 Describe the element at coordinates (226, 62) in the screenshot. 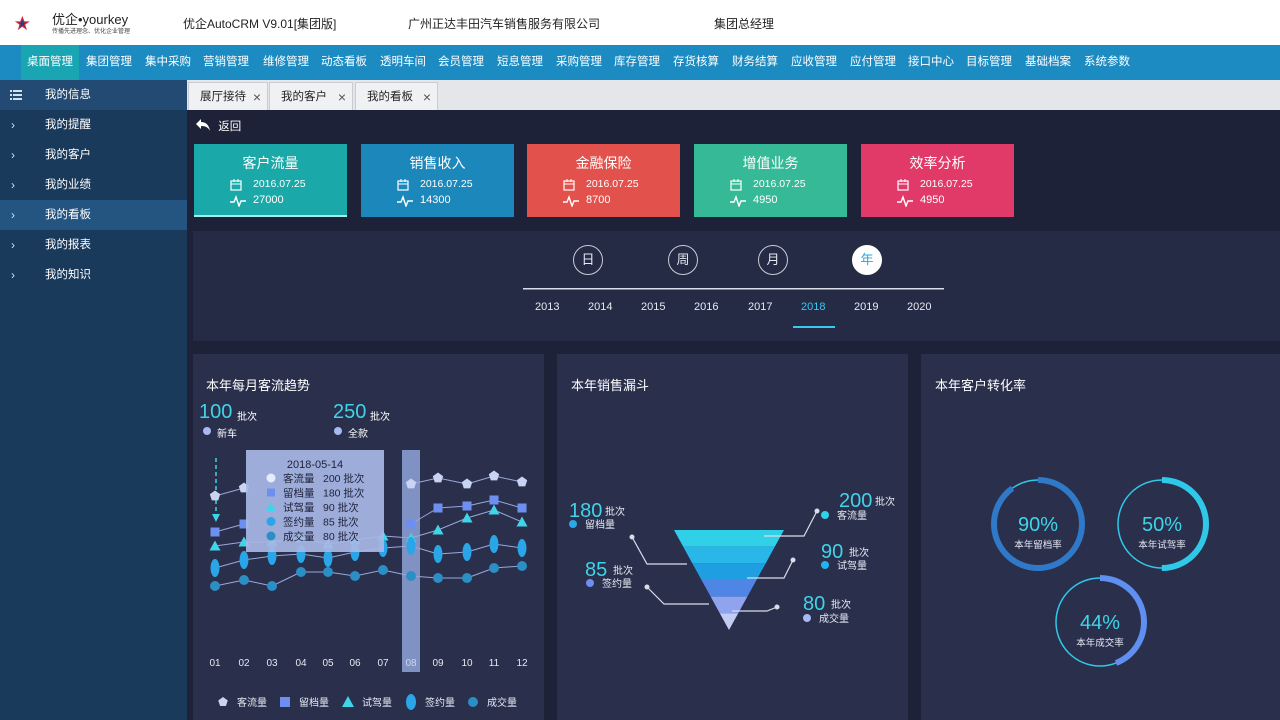

I see `nav-item-3: 营销管理` at that location.